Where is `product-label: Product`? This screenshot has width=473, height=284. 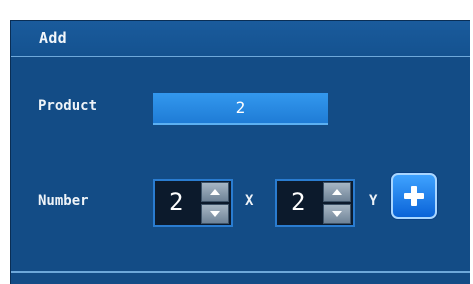
product-label: Product is located at coordinates (68, 106).